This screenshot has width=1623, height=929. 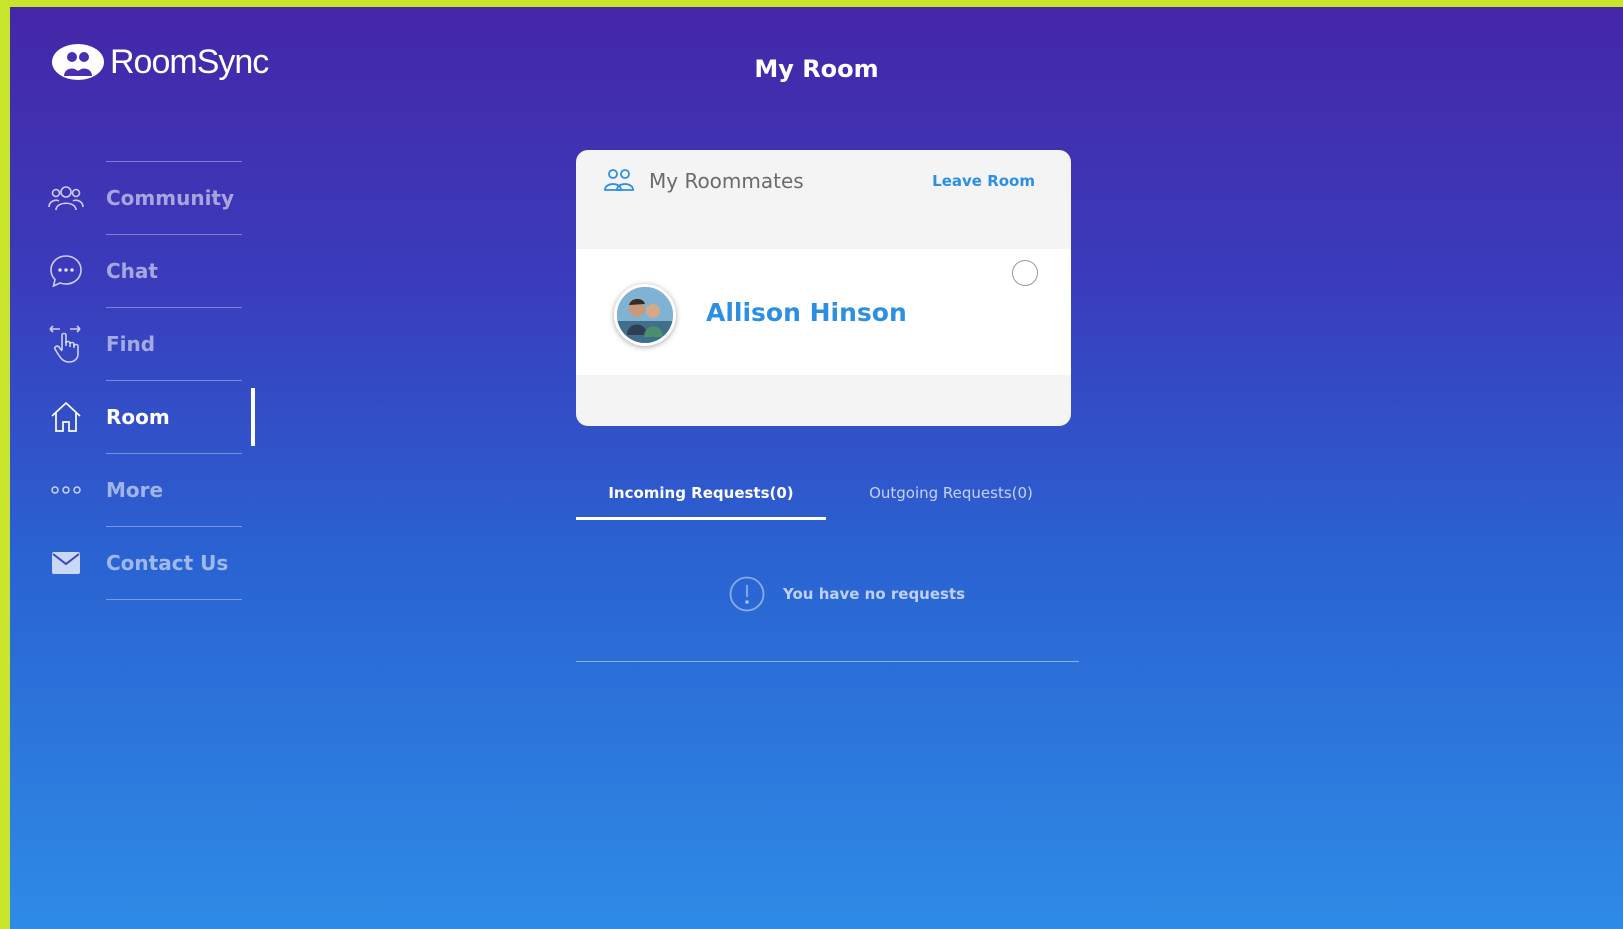 I want to click on roommates-card: My Roommates Leave Room Allison Hinson, so click(x=823, y=288).